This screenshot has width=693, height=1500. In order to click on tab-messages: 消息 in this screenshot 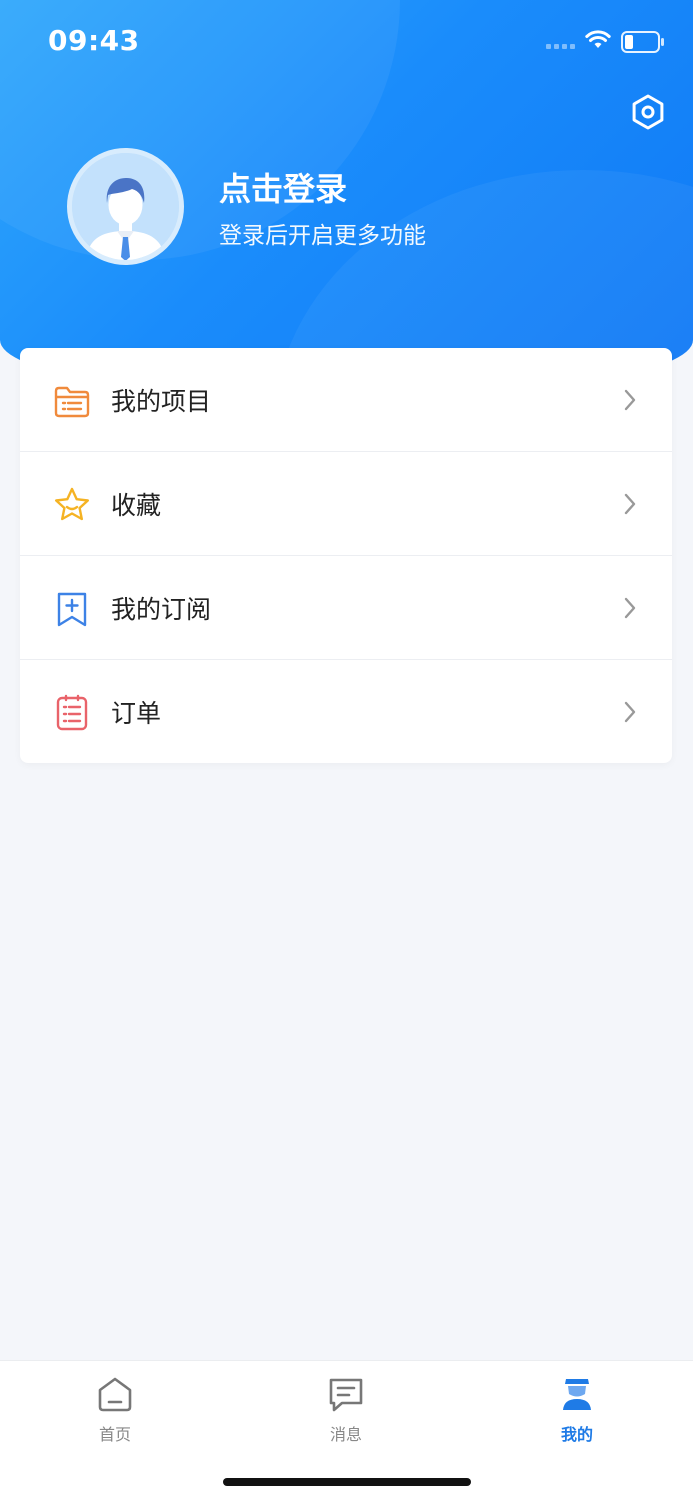, I will do `click(346, 1410)`.